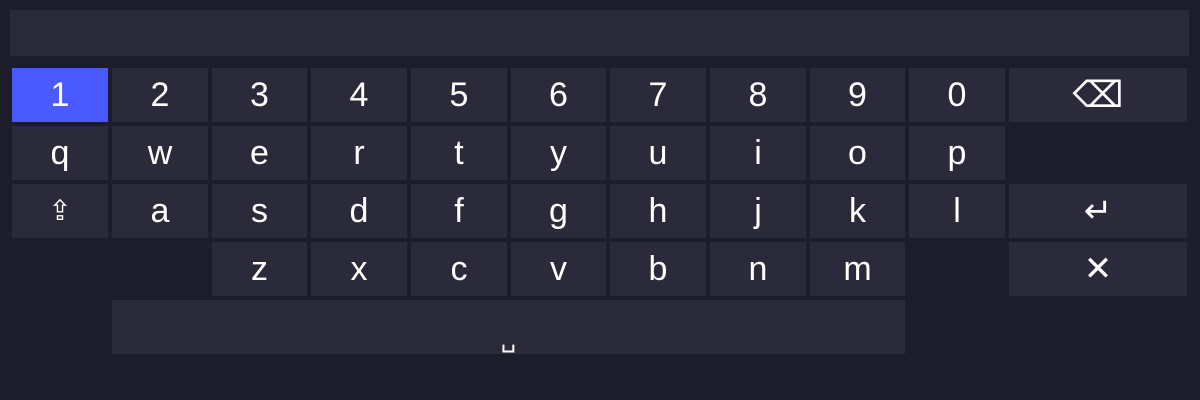 Image resolution: width=1200 pixels, height=400 pixels. What do you see at coordinates (599, 33) in the screenshot?
I see `text-input-field` at bounding box center [599, 33].